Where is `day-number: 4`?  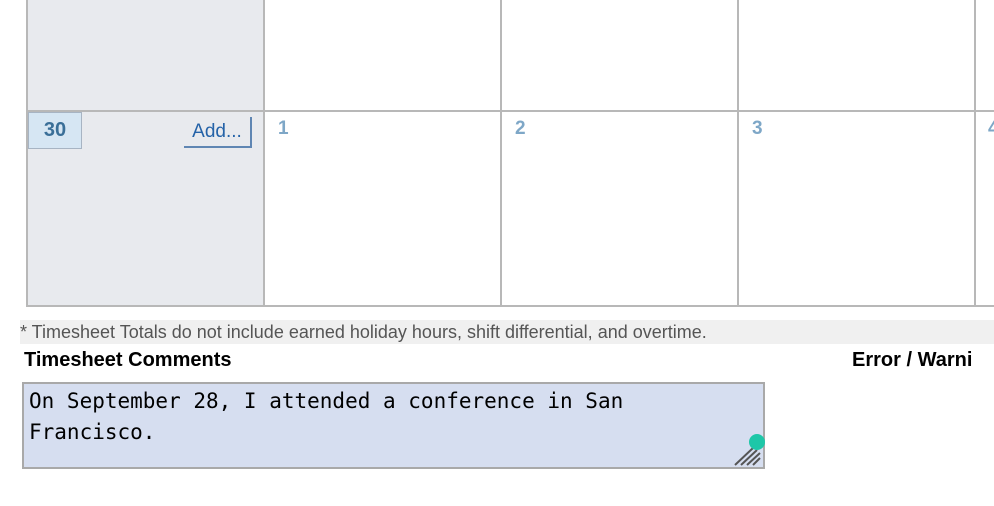 day-number: 4 is located at coordinates (991, 128).